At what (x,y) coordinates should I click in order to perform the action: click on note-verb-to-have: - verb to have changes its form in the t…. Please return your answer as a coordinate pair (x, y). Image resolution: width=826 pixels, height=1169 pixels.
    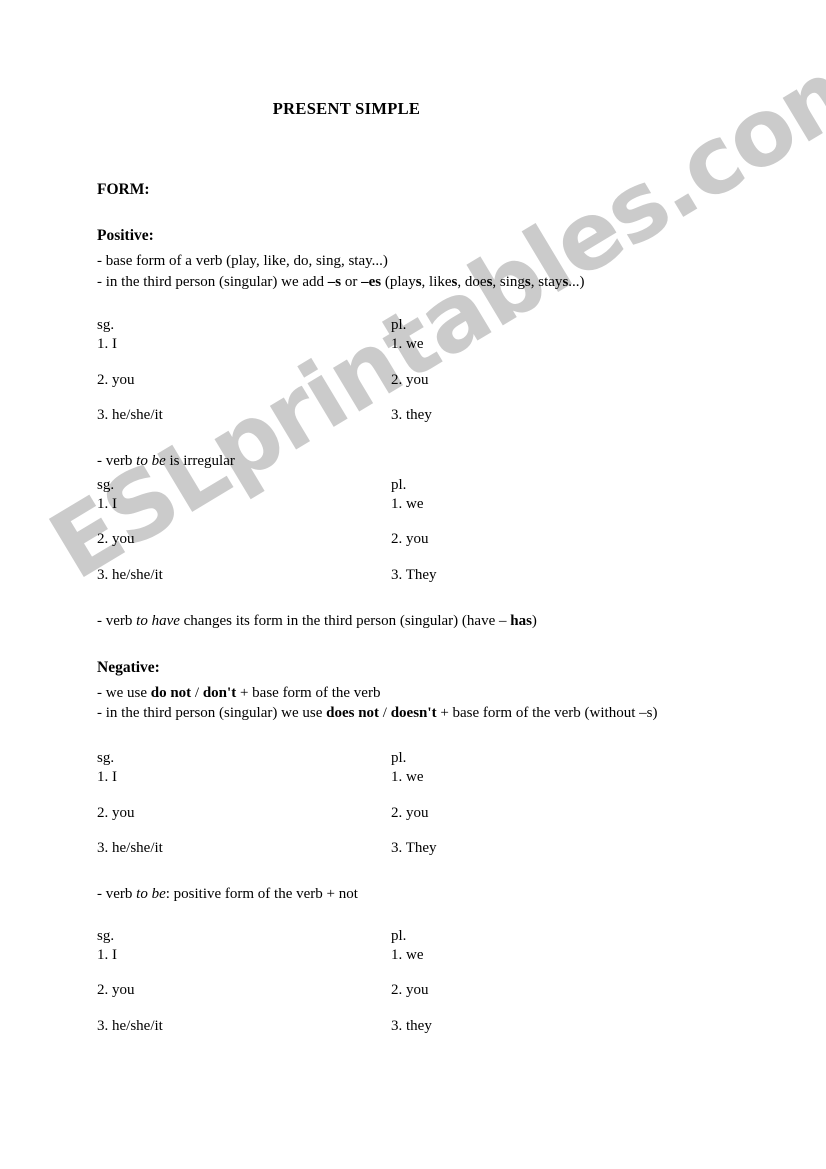
    Looking at the image, I should click on (431, 622).